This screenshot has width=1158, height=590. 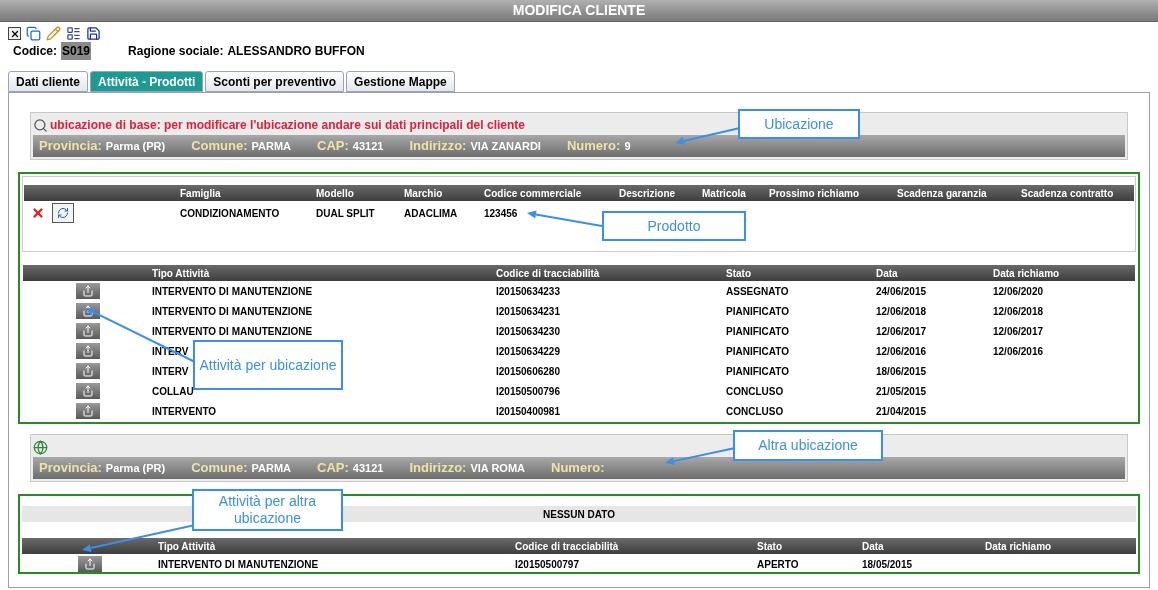 What do you see at coordinates (33, 33) in the screenshot?
I see `copy-icon` at bounding box center [33, 33].